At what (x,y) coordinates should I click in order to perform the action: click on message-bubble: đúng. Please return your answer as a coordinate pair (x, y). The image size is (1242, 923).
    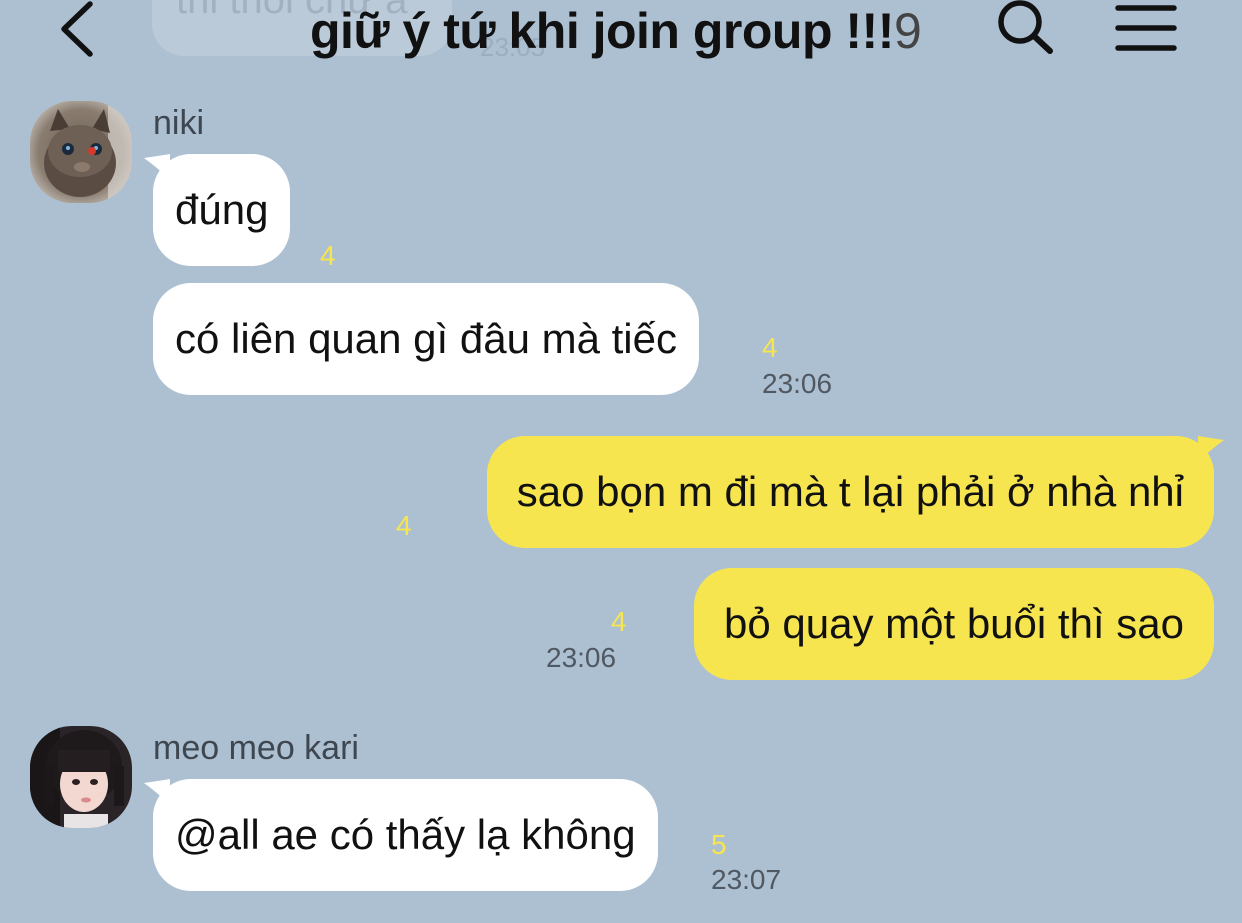
    Looking at the image, I should click on (222, 210).